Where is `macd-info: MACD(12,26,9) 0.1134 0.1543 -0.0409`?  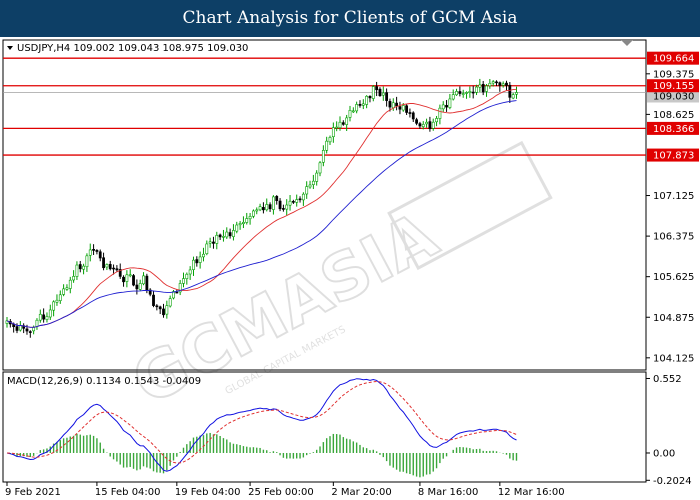
macd-info: MACD(12,26,9) 0.1134 0.1543 -0.0409 is located at coordinates (104, 381).